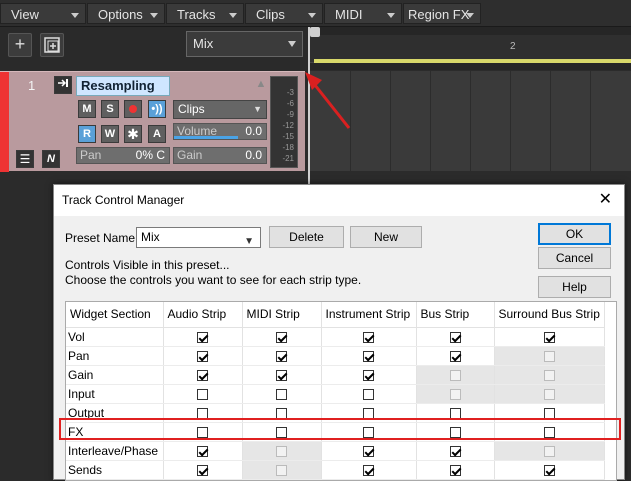 This screenshot has height=481, width=631. I want to click on help-button: Help, so click(574, 287).